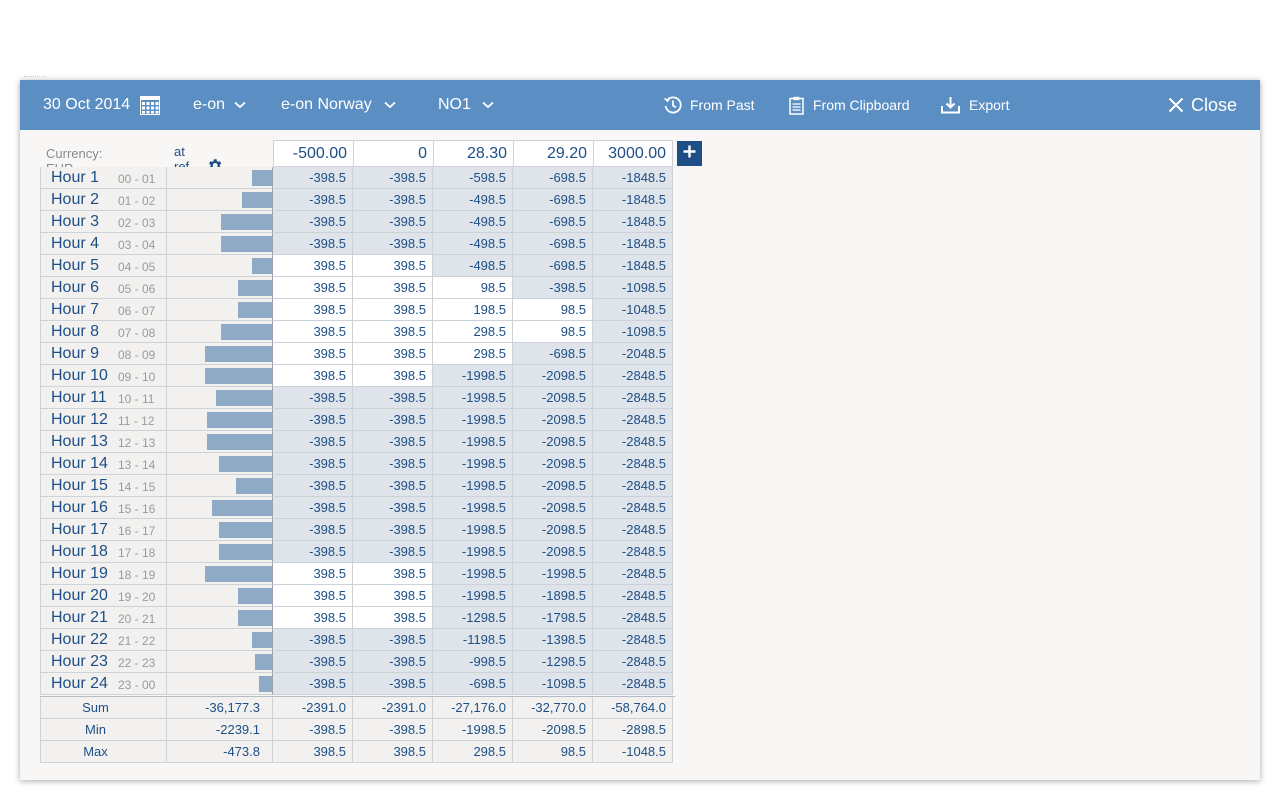 Image resolution: width=1280 pixels, height=800 pixels. What do you see at coordinates (338, 105) in the screenshot?
I see `portfolio-dropdown: e-on Norway` at bounding box center [338, 105].